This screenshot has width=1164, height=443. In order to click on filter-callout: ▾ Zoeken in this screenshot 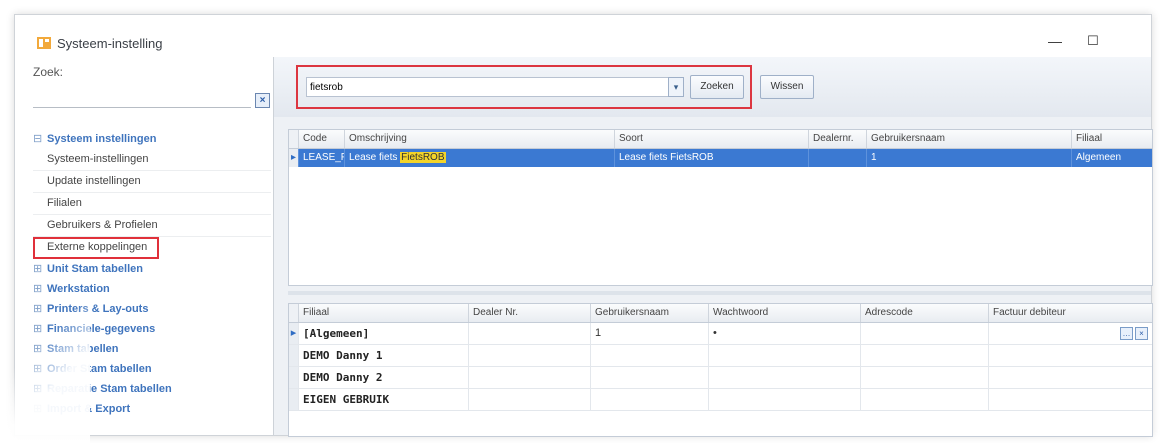, I will do `click(524, 87)`.